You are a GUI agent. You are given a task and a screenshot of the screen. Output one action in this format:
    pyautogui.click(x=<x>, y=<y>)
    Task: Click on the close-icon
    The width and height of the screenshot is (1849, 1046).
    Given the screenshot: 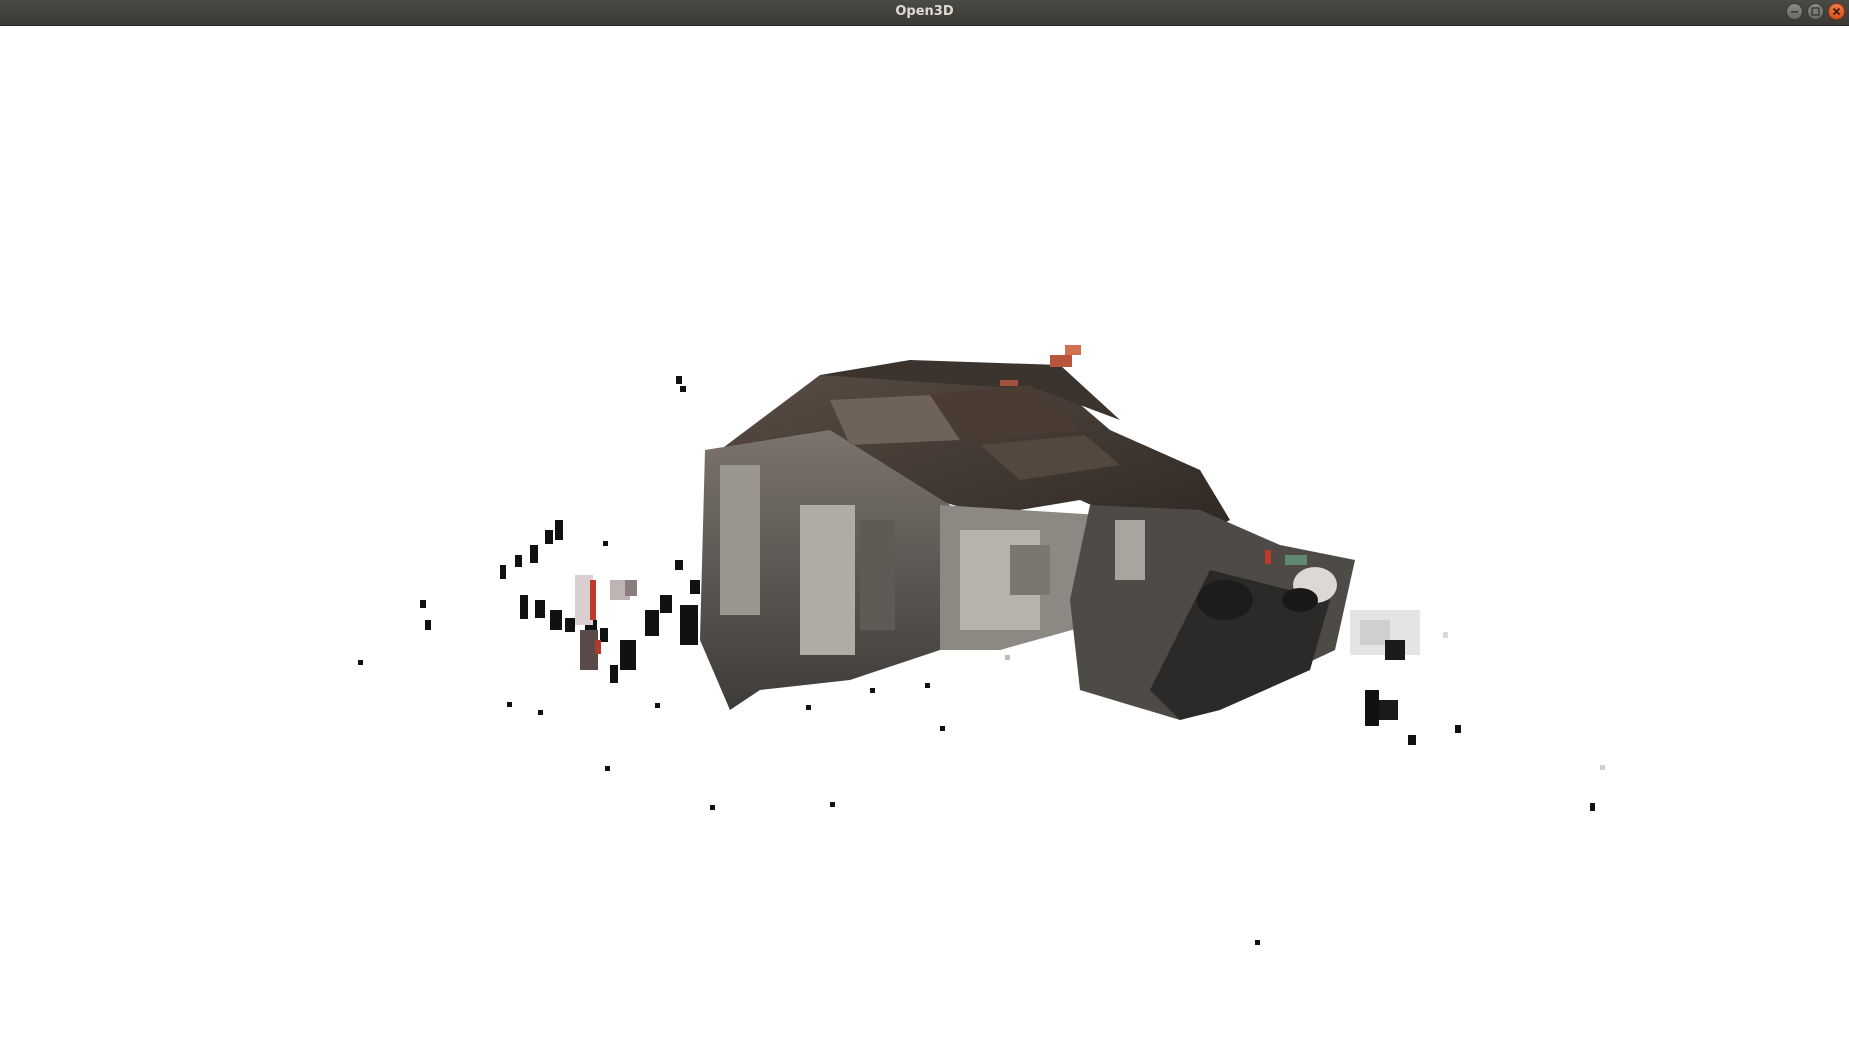 What is the action you would take?
    pyautogui.click(x=1836, y=11)
    